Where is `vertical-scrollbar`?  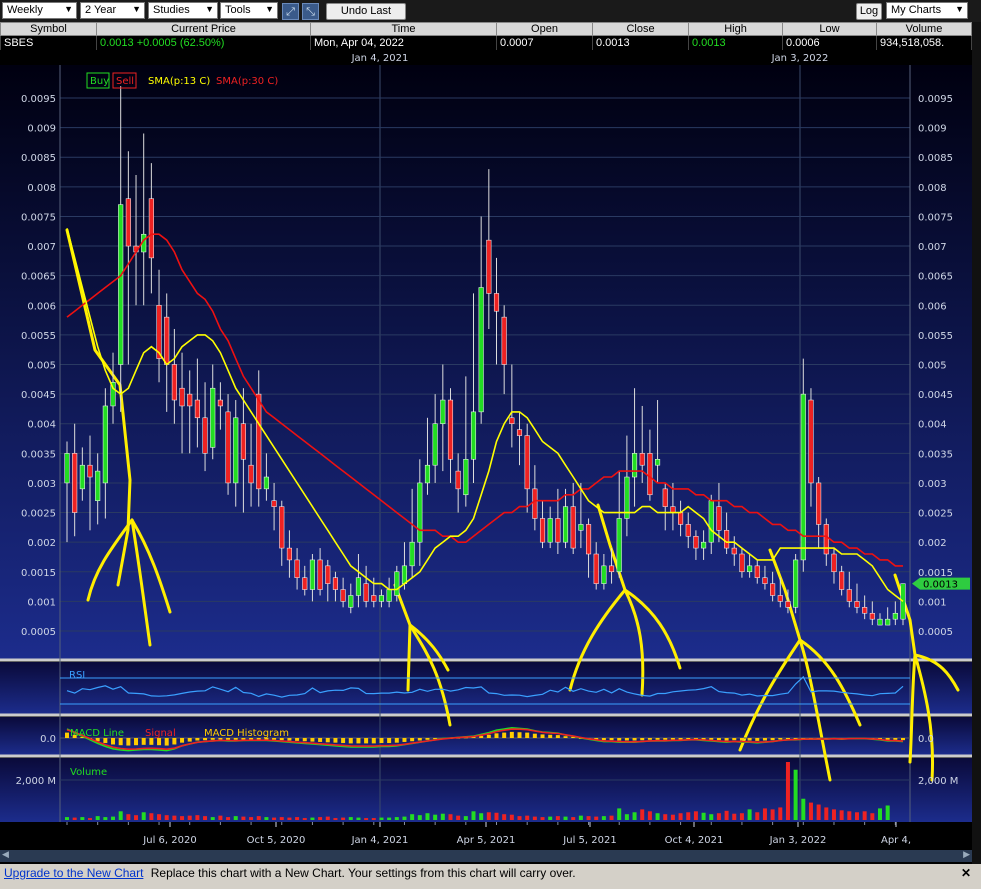 vertical-scrollbar is located at coordinates (976, 443).